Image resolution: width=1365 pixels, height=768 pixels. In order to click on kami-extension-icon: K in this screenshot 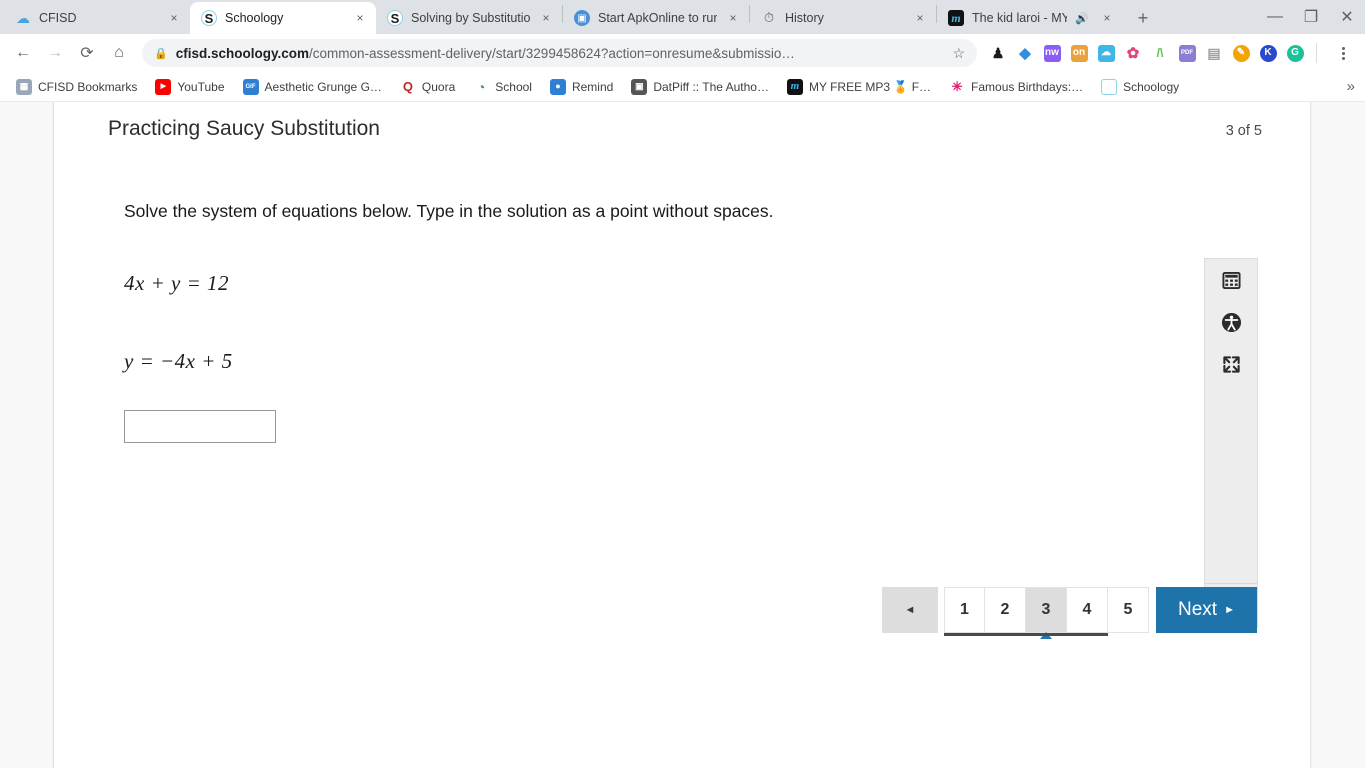, I will do `click(1268, 53)`.